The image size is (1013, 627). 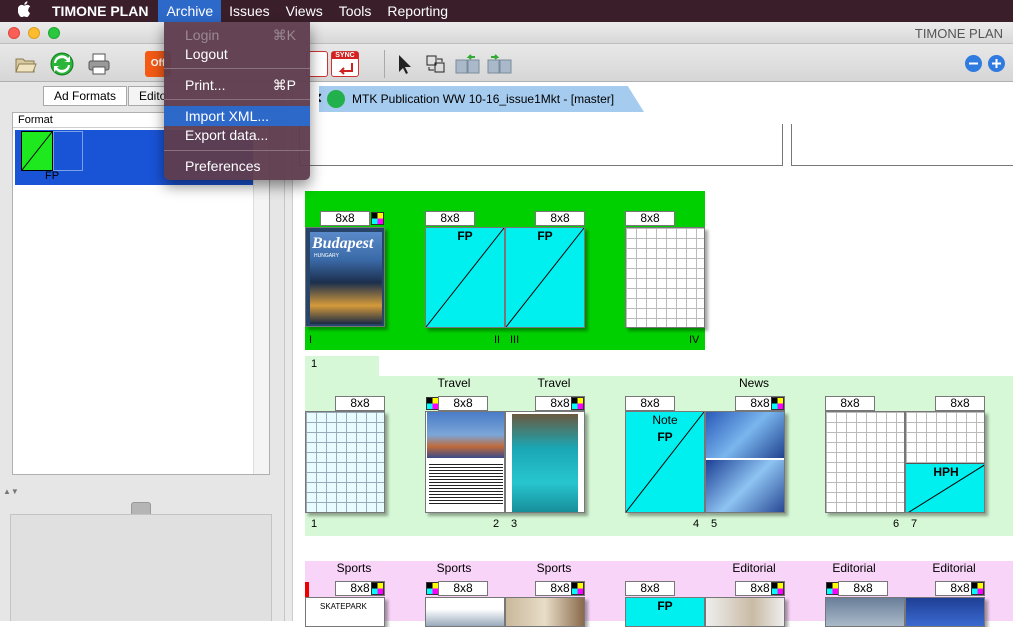 What do you see at coordinates (436, 64) in the screenshot?
I see `swap-pages-icon` at bounding box center [436, 64].